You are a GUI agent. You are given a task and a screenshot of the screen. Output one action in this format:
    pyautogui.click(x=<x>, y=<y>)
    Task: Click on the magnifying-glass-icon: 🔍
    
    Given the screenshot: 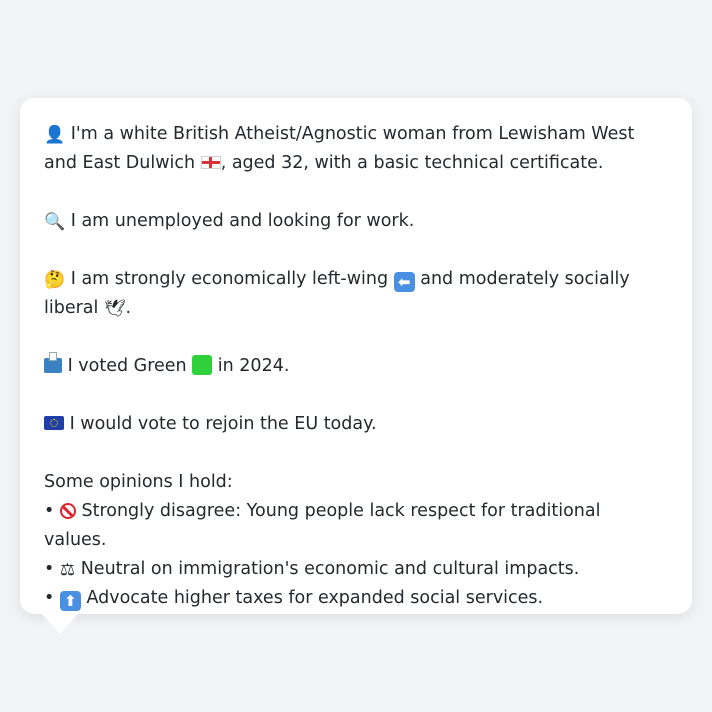 What is the action you would take?
    pyautogui.click(x=55, y=222)
    